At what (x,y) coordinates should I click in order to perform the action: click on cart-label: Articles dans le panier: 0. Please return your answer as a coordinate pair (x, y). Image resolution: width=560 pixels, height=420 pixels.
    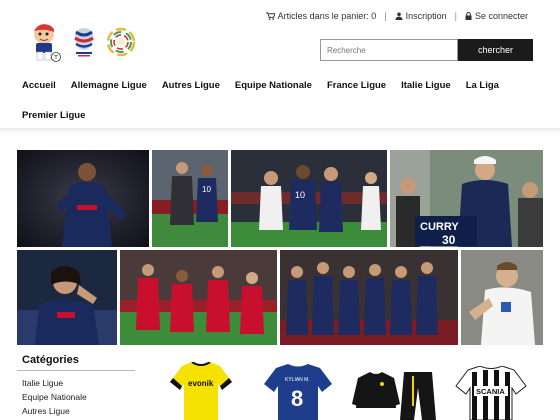
    Looking at the image, I should click on (327, 16).